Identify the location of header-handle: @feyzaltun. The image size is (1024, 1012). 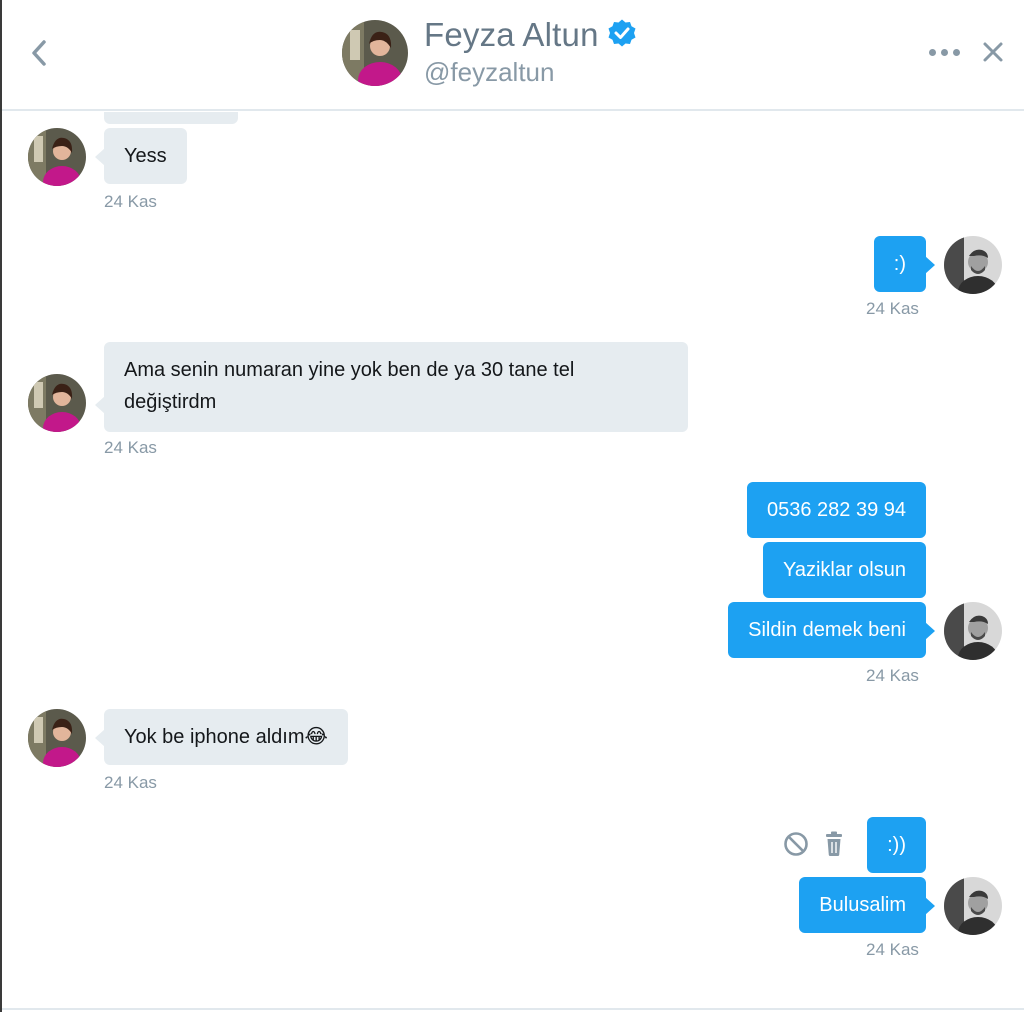
(489, 72).